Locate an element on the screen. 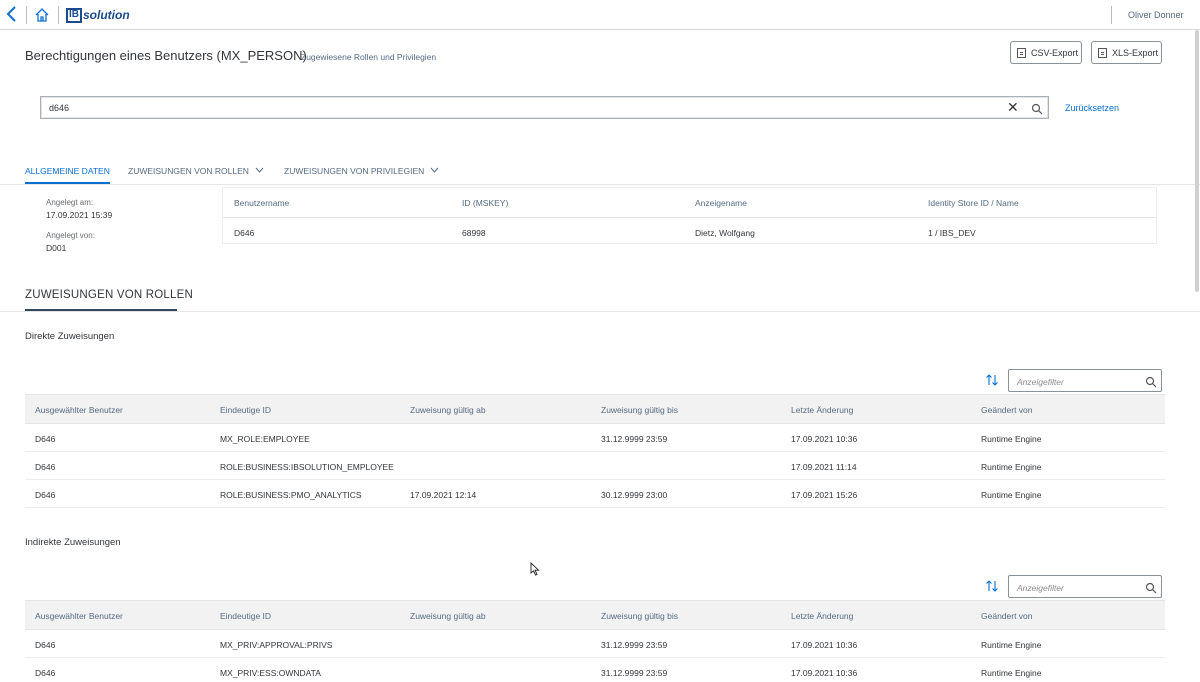  section-divider is located at coordinates (600, 311).